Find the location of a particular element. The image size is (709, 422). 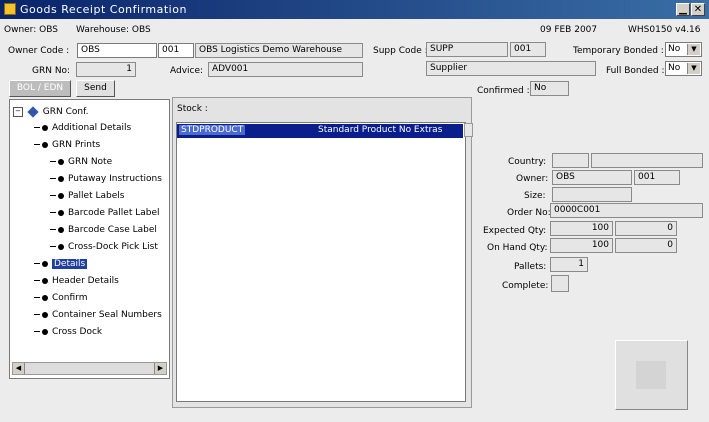

size-label: Size: is located at coordinates (535, 196).